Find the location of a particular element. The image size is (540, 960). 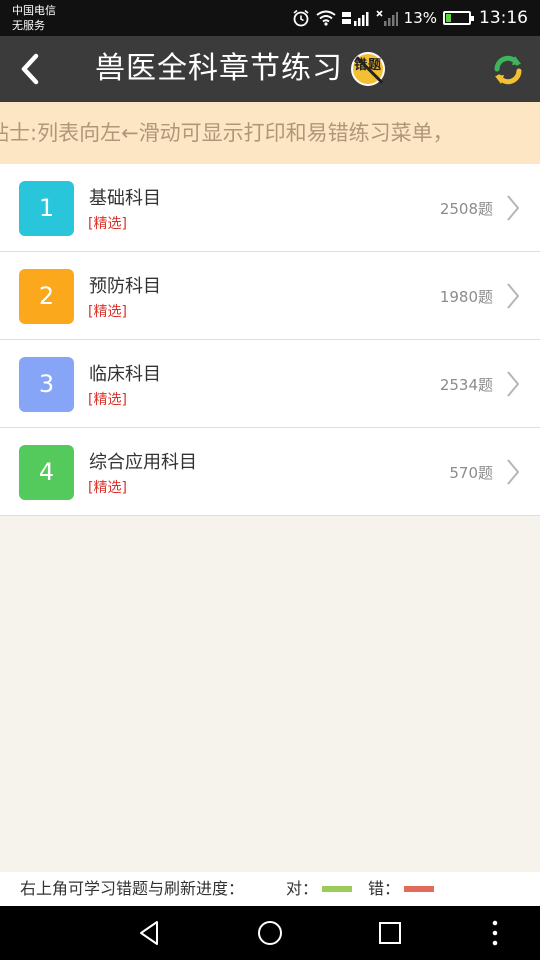

status-bar: 中国电信 无服务 13% 13:16 is located at coordinates (270, 18).